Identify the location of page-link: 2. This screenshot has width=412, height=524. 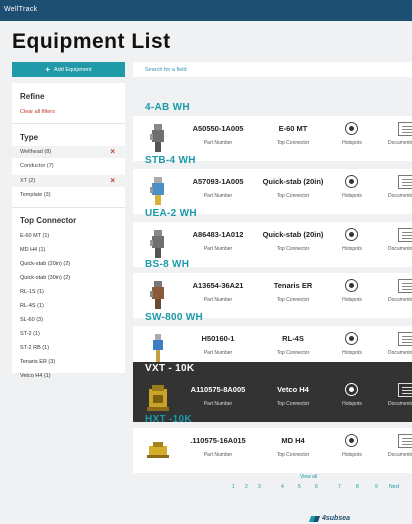
(246, 487).